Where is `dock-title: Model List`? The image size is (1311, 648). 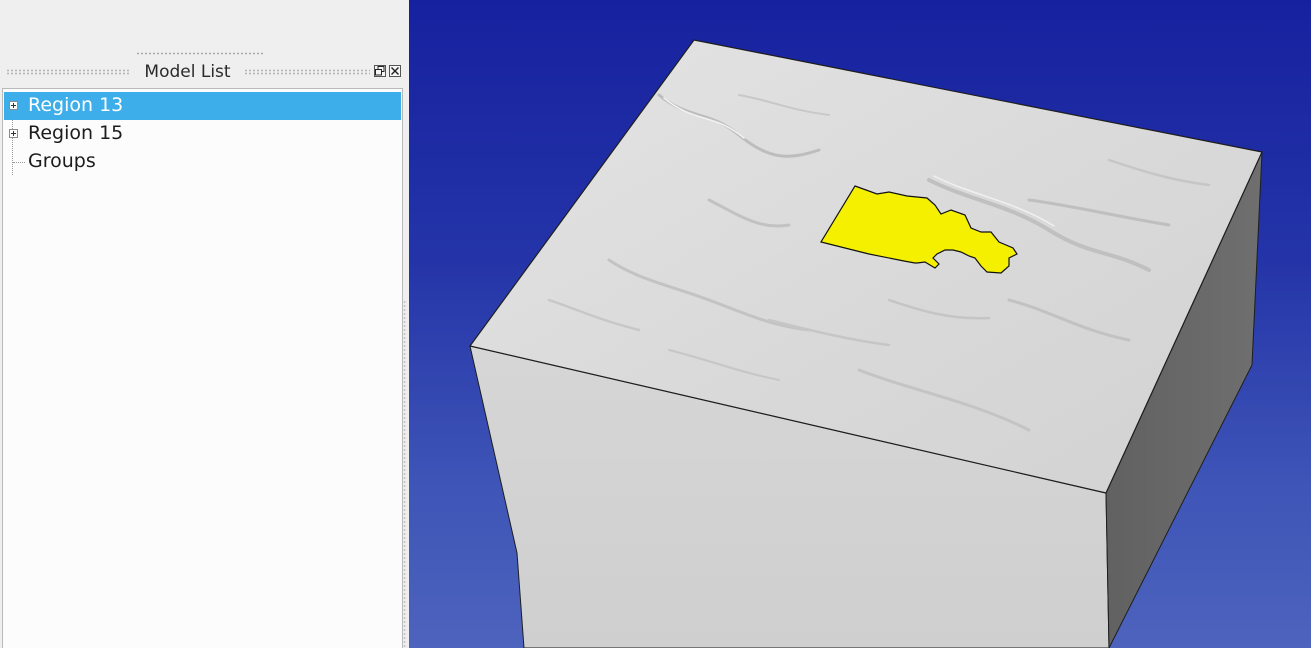
dock-title: Model List is located at coordinates (187, 72).